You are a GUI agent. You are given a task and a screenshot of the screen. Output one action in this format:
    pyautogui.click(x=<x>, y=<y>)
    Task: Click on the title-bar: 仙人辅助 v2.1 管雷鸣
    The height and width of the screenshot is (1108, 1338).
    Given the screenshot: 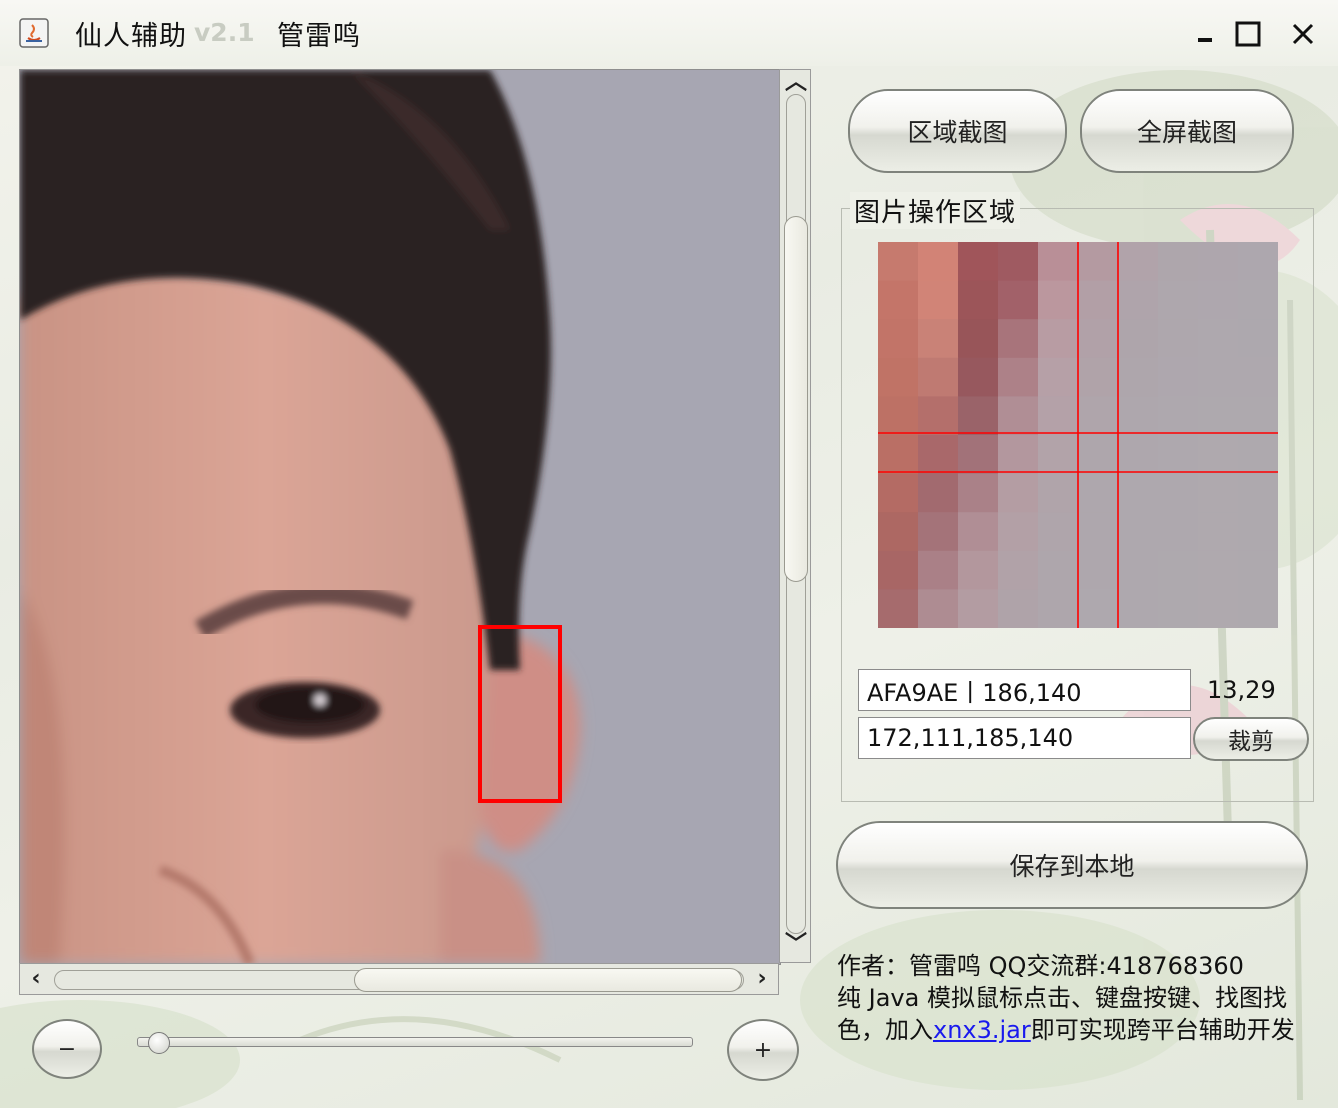 What is the action you would take?
    pyautogui.click(x=669, y=33)
    